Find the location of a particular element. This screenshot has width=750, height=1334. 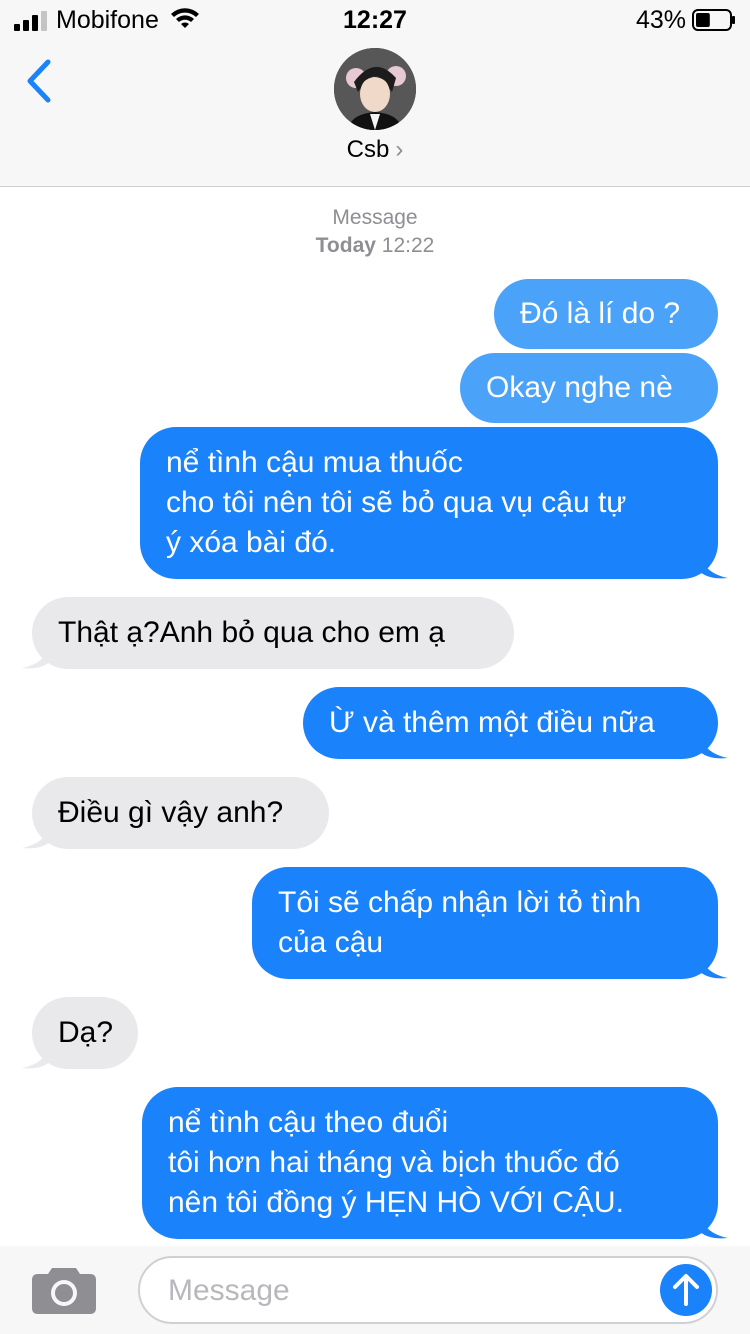

composer-bar is located at coordinates (375, 1290).